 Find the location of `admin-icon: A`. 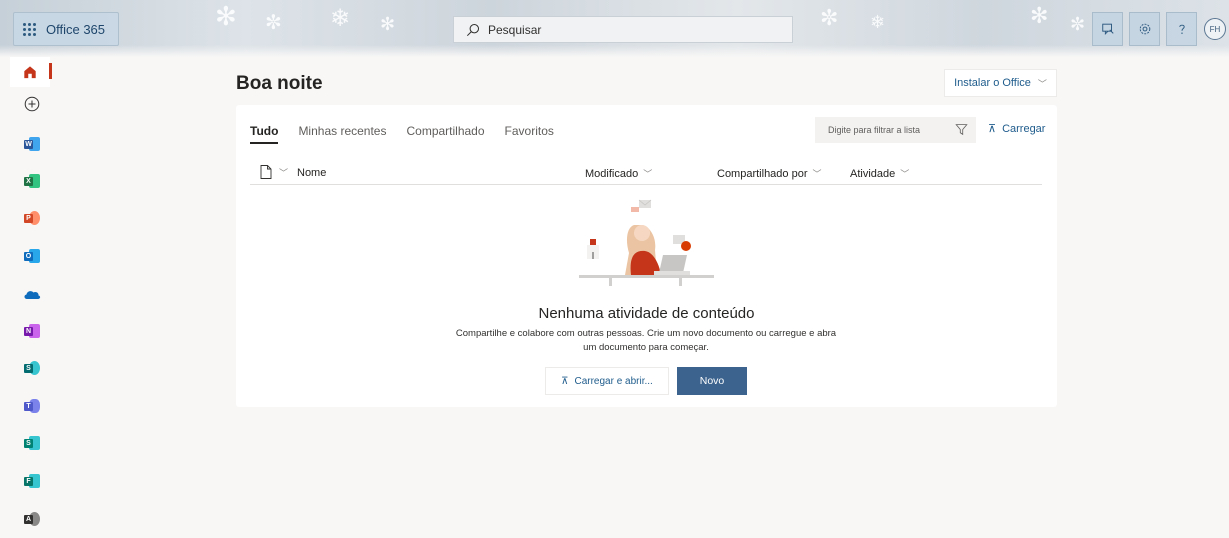

admin-icon: A is located at coordinates (32, 519).